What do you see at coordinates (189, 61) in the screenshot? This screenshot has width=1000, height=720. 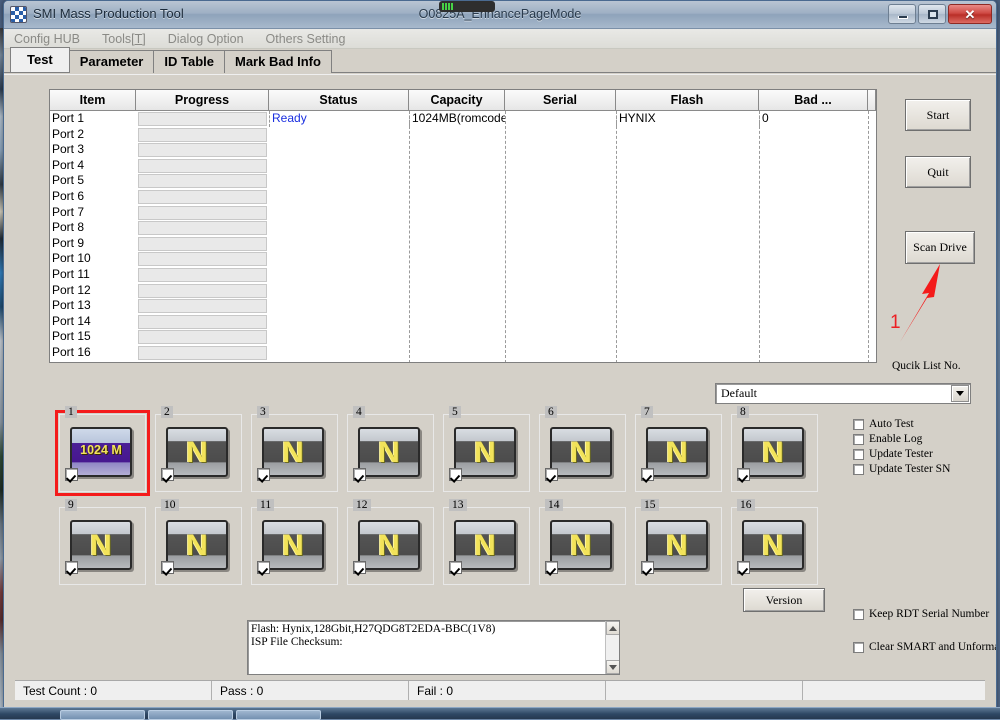 I see `tab-id-table: ID Table` at bounding box center [189, 61].